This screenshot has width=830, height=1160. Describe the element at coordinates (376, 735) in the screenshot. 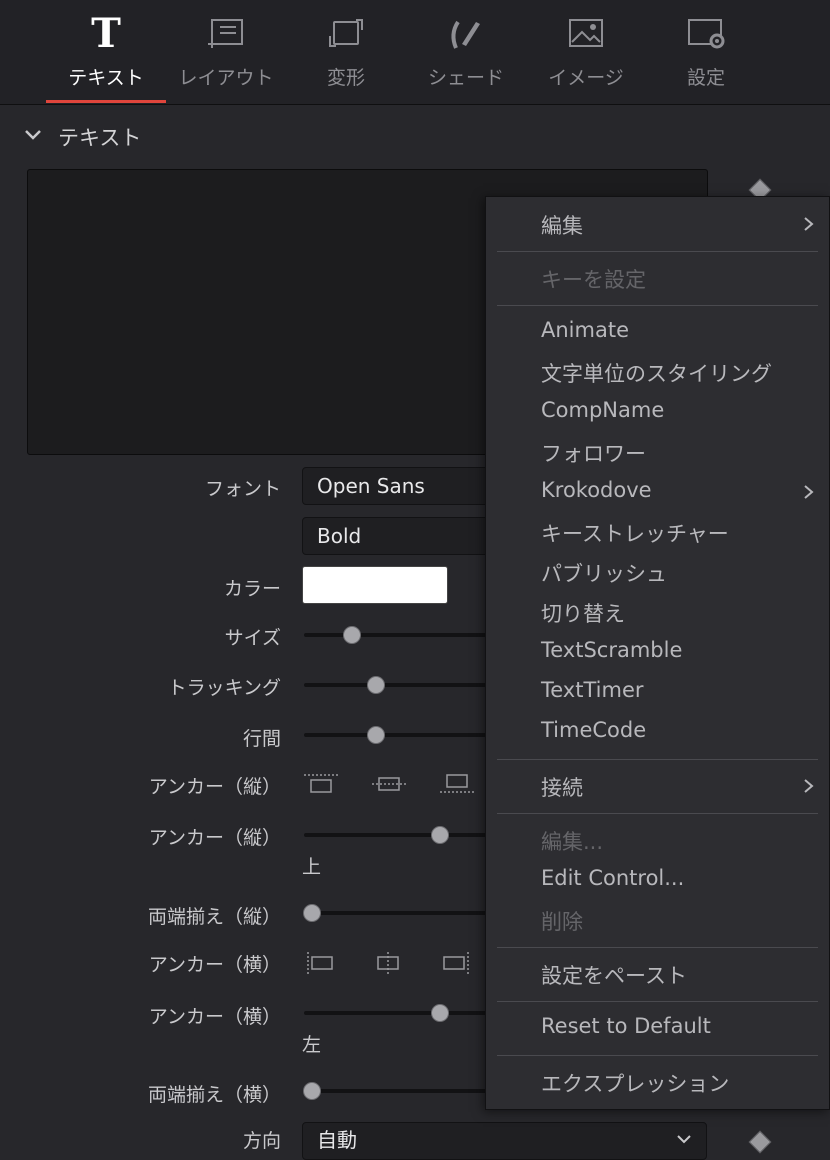

I see `line-spacing-slider-handle` at that location.